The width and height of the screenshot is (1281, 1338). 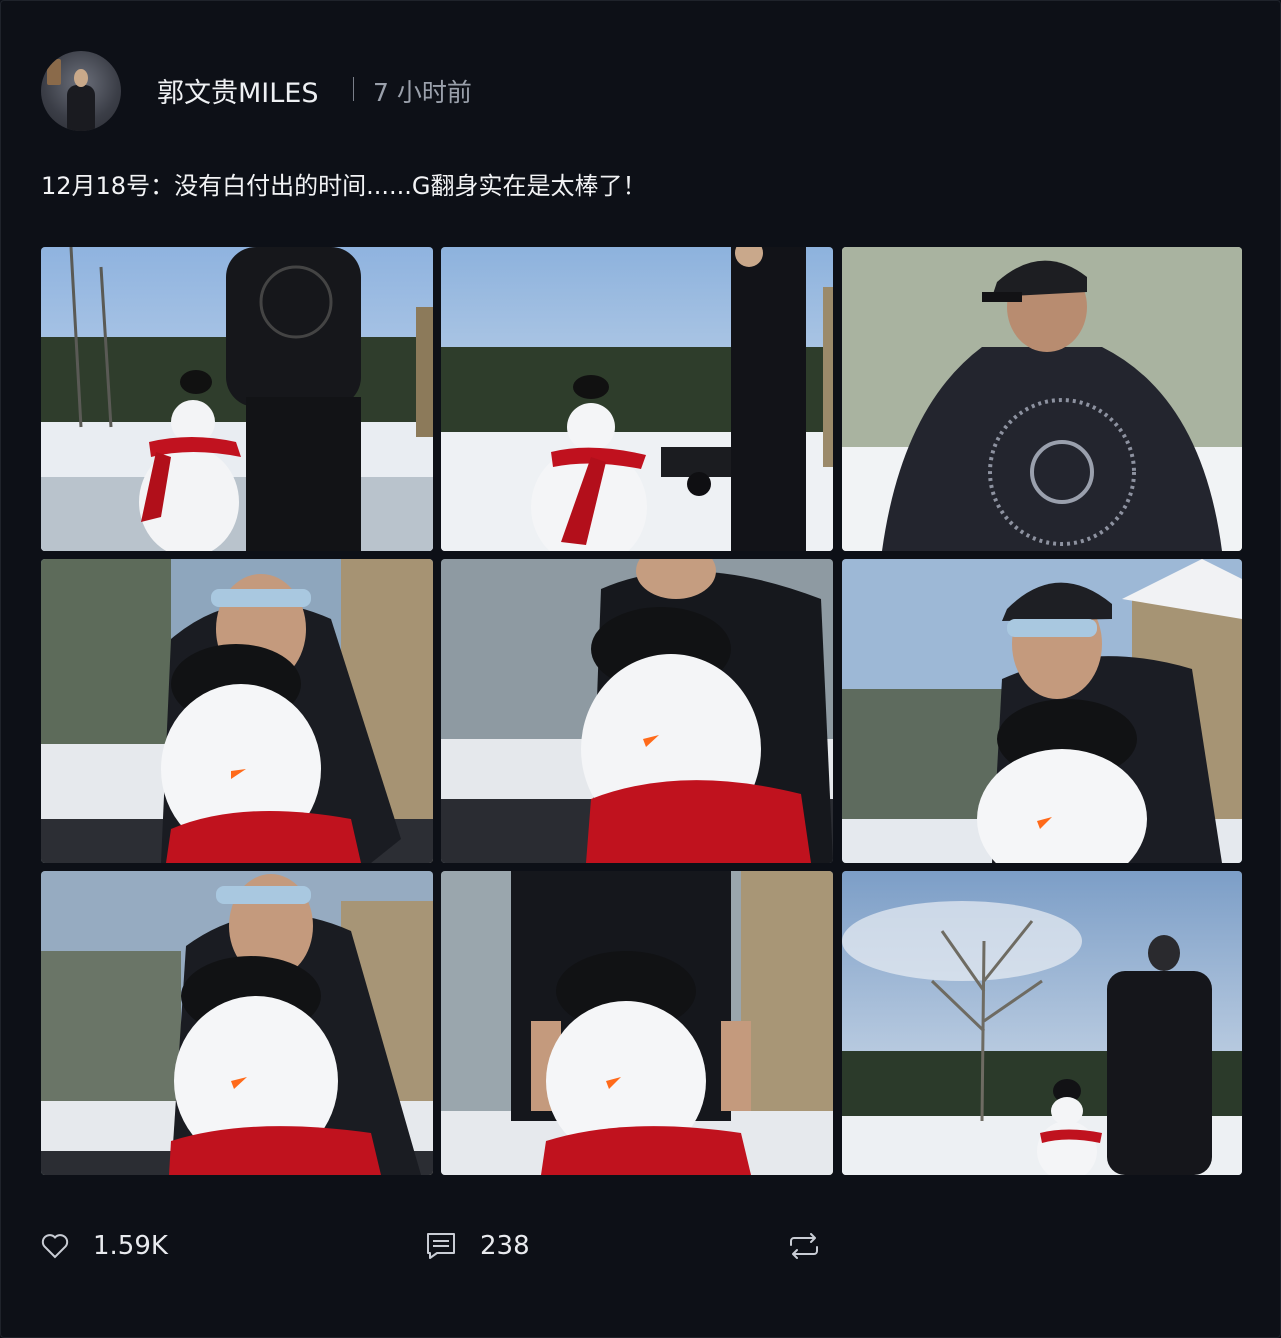 I want to click on header-divider, so click(x=353, y=89).